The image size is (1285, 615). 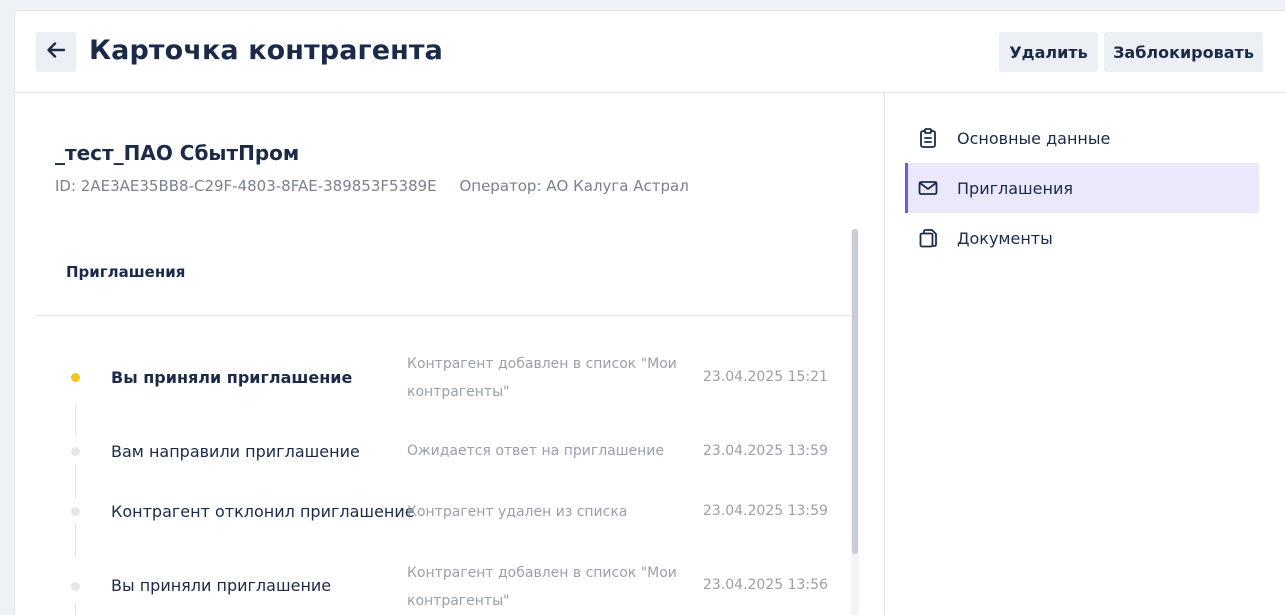 I want to click on back-button, so click(x=56, y=52).